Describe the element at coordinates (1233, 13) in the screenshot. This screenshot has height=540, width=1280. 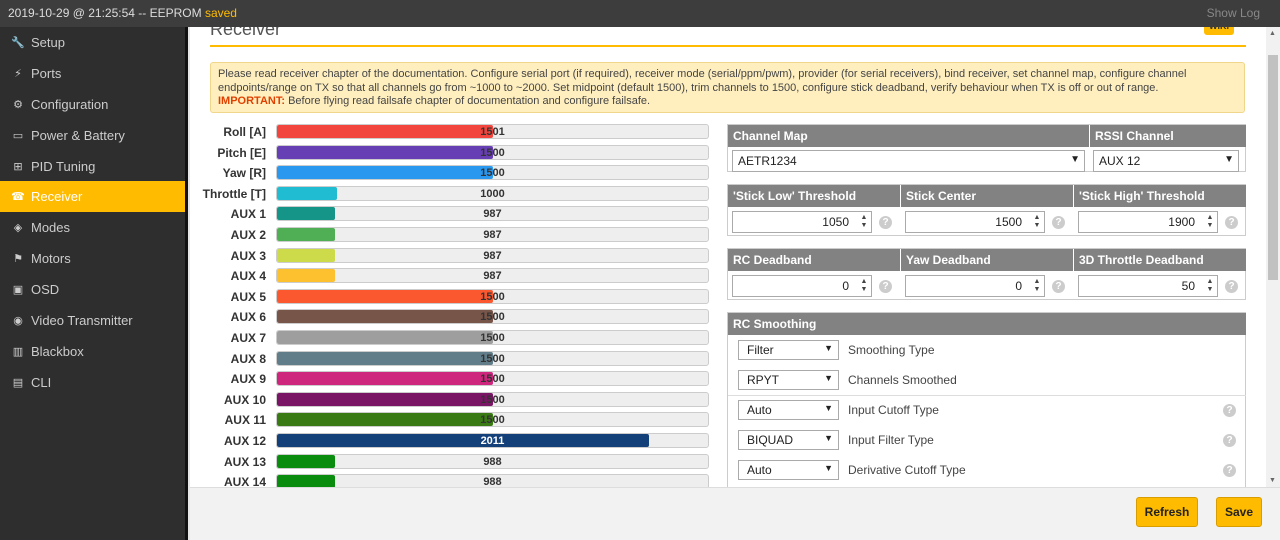
I see `show-log-link: Show Log` at that location.